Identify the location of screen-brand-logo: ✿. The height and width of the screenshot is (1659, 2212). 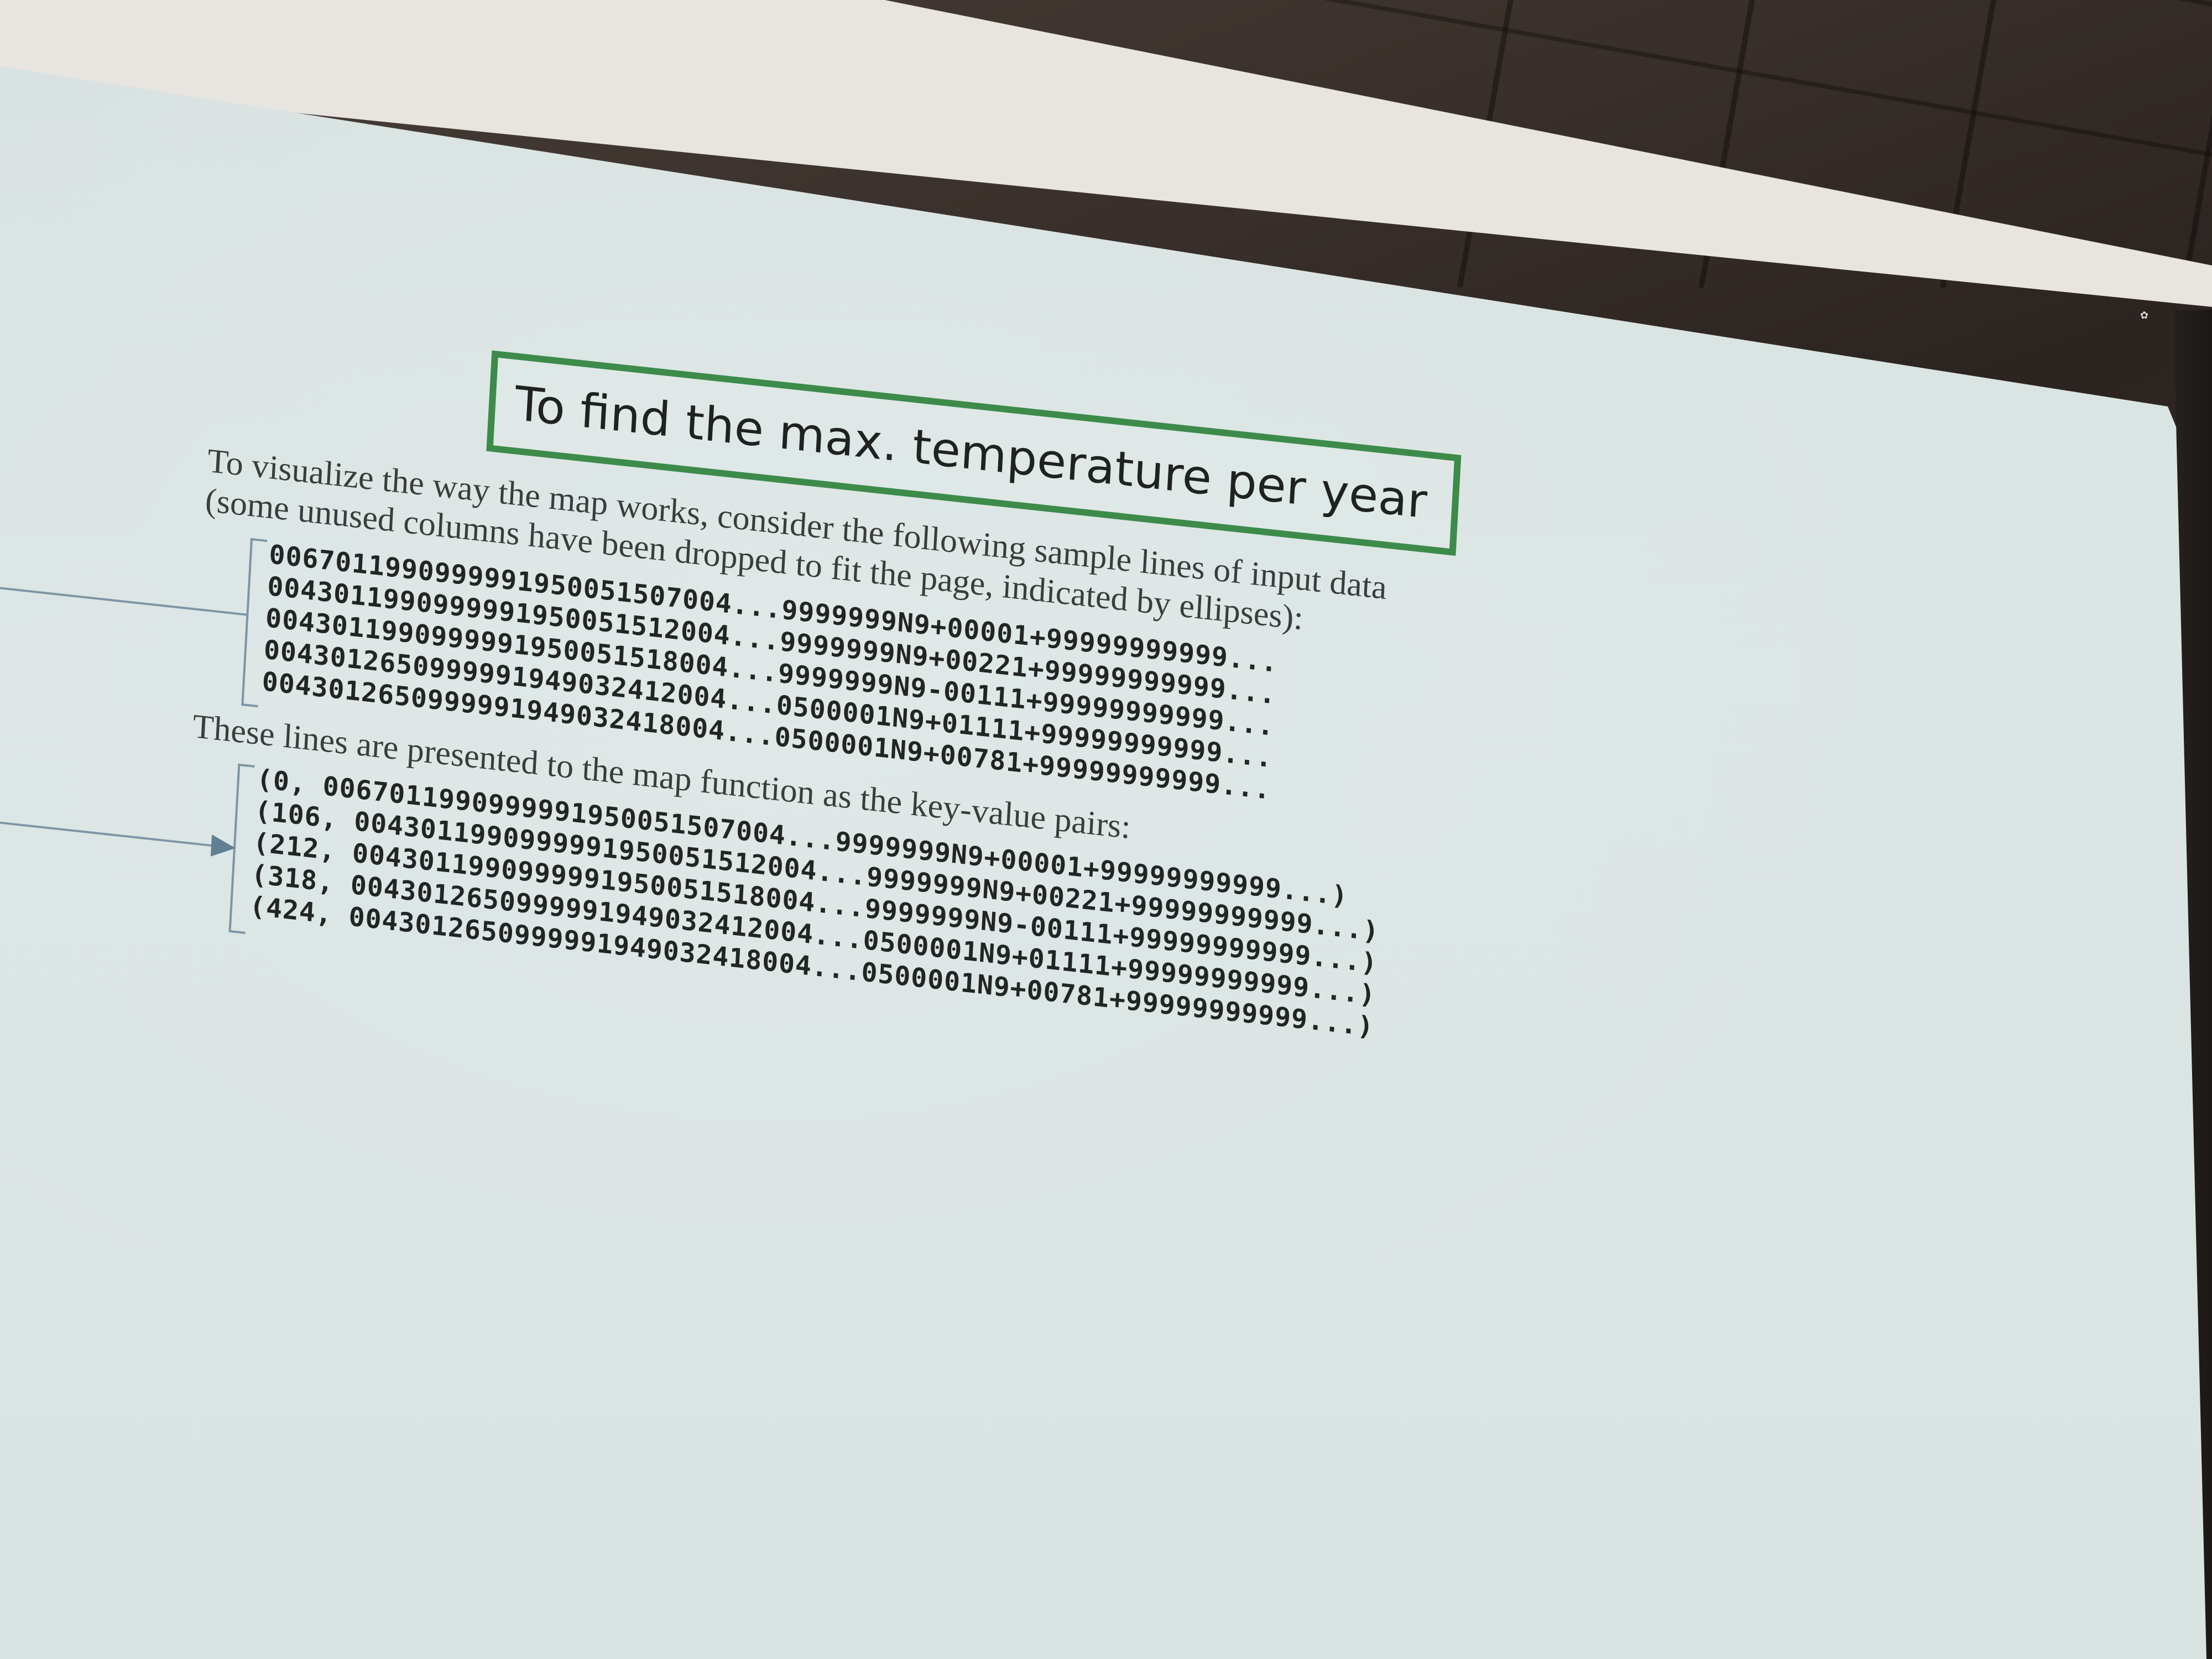
(2145, 316).